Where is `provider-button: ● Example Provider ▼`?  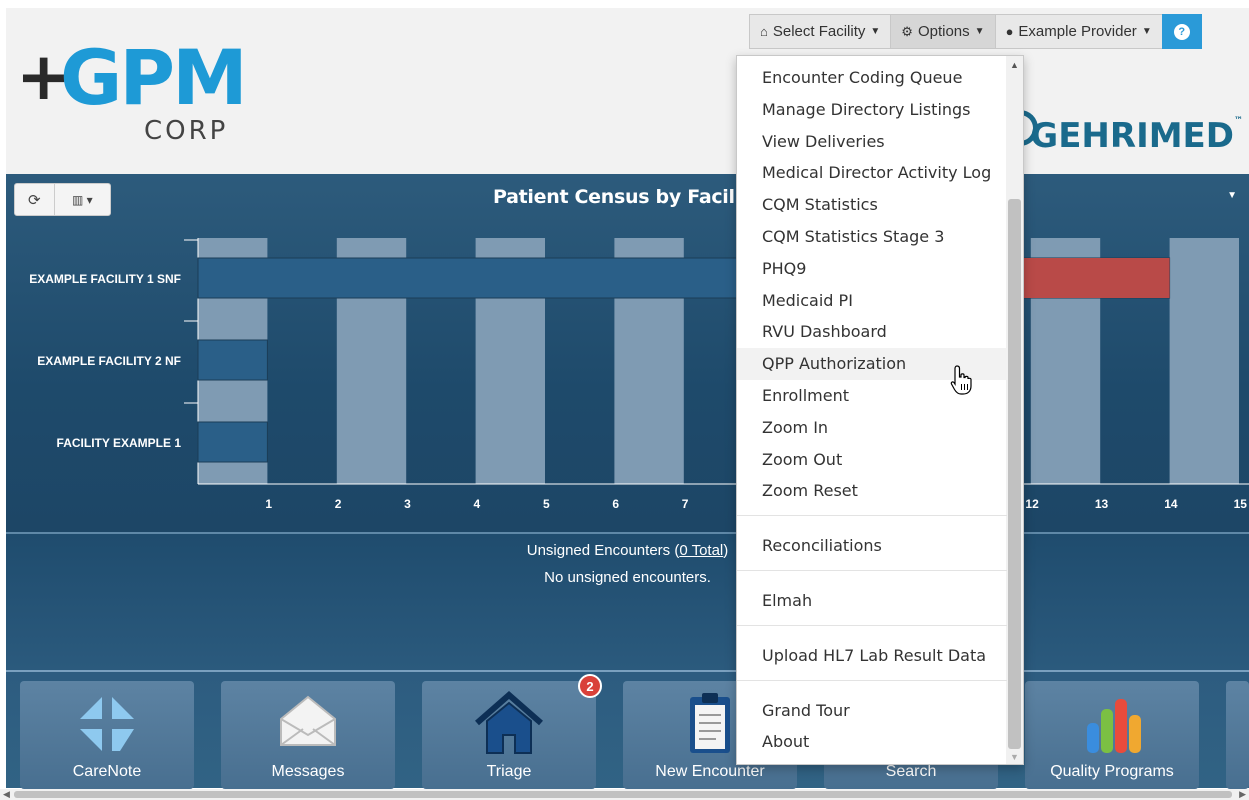 provider-button: ● Example Provider ▼ is located at coordinates (1078, 31).